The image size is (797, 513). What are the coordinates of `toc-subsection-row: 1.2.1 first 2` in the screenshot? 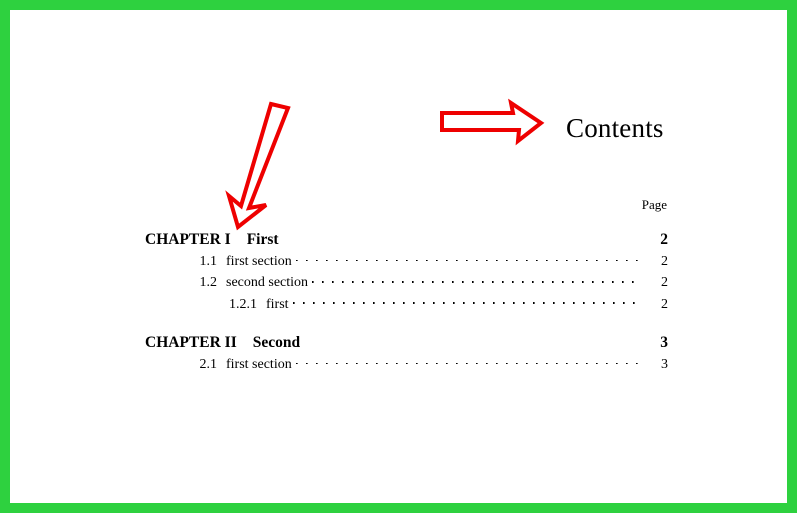 It's located at (406, 304).